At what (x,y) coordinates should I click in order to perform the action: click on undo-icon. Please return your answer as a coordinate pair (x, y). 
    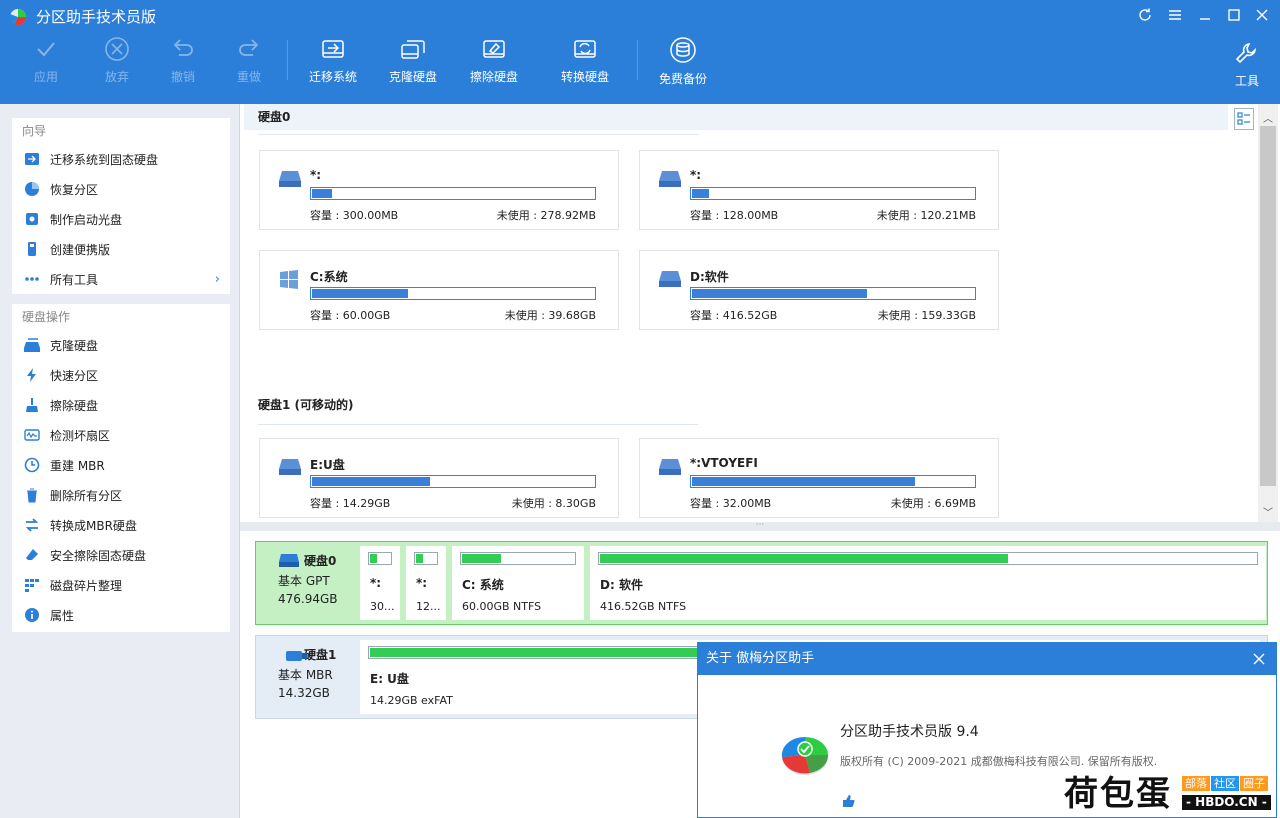
    Looking at the image, I should click on (183, 47).